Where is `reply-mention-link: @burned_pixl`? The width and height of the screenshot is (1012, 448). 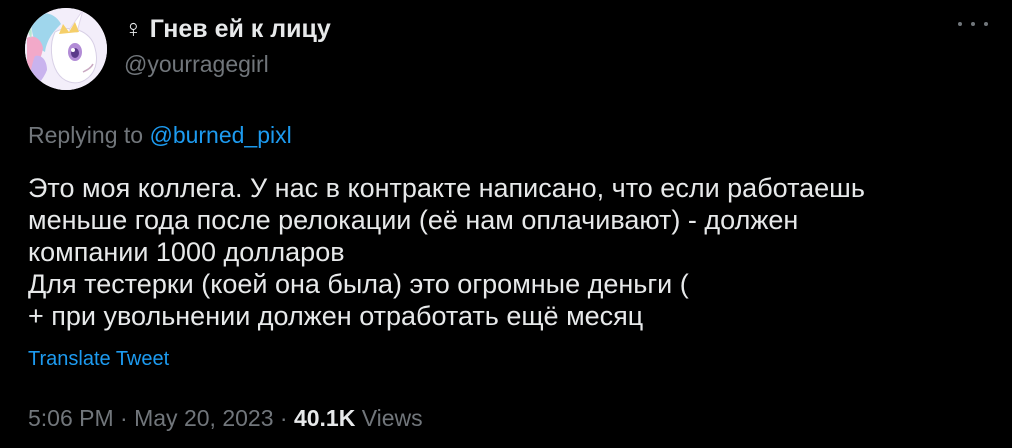
reply-mention-link: @burned_pixl is located at coordinates (220, 135).